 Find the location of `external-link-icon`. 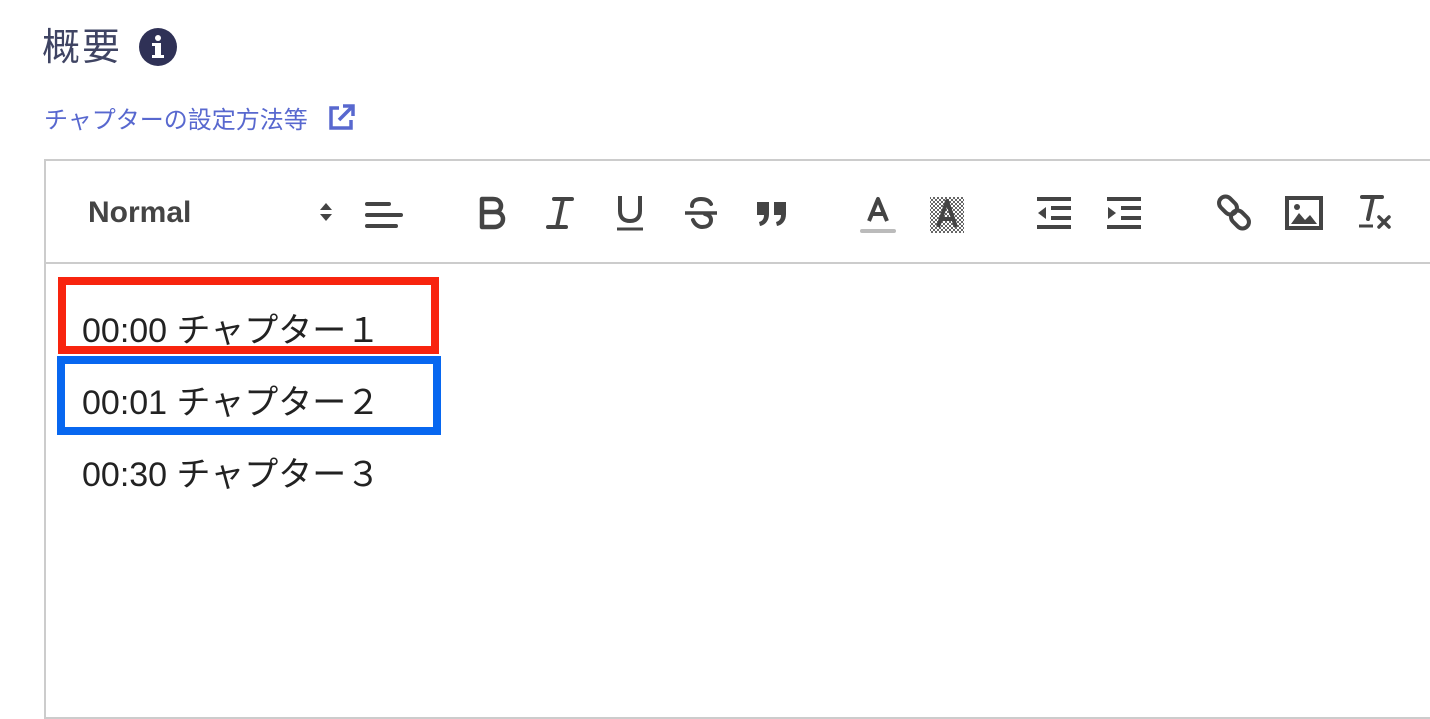

external-link-icon is located at coordinates (342, 116).